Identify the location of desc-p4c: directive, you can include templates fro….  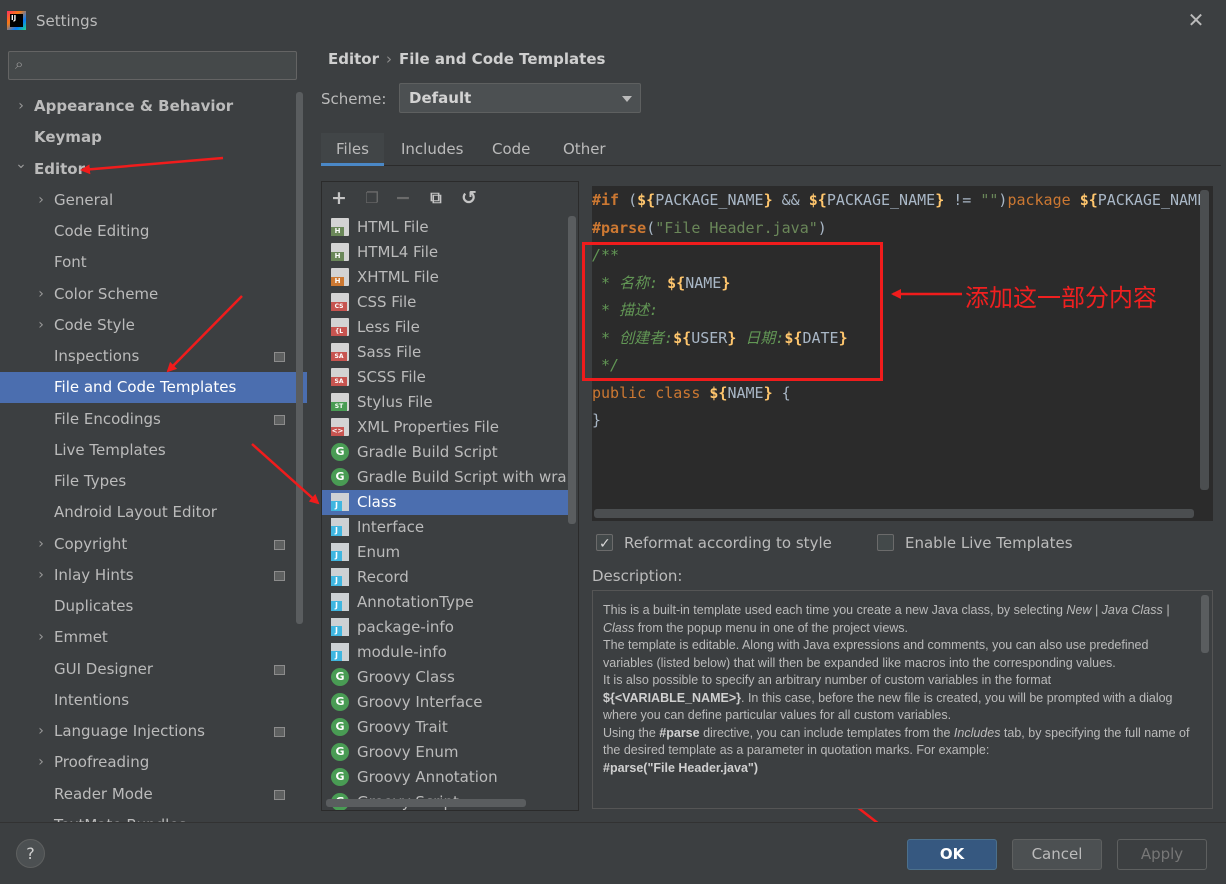
(826, 732).